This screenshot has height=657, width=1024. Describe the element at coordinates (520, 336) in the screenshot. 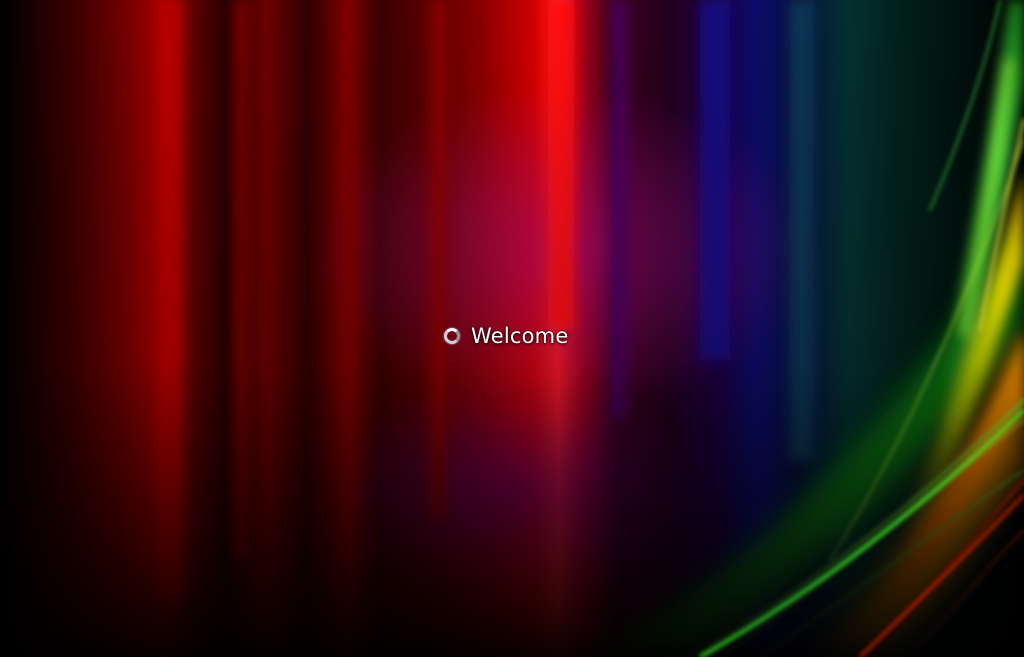

I see `welcome-text: Welcome` at that location.